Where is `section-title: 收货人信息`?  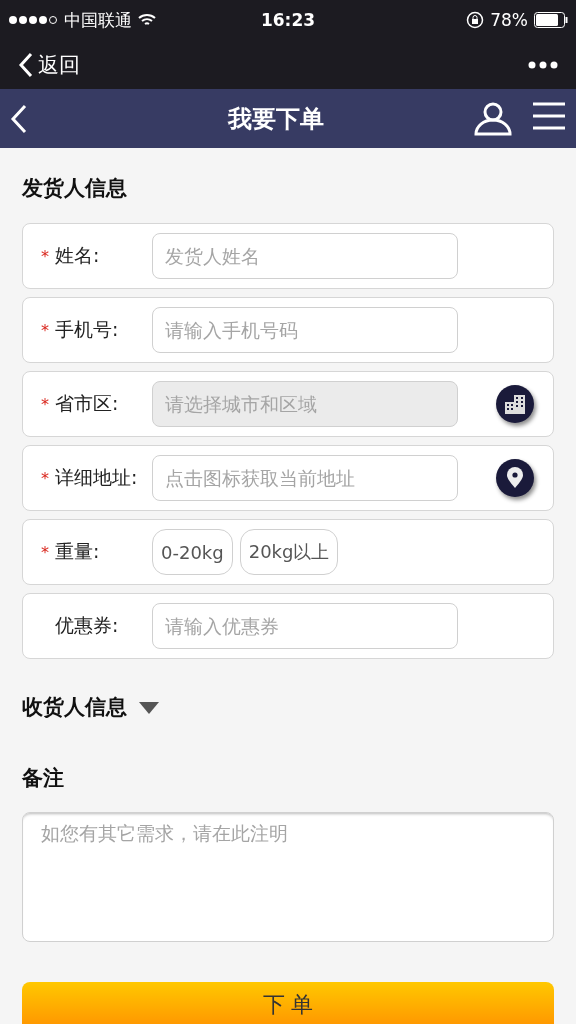 section-title: 收货人信息 is located at coordinates (74, 708).